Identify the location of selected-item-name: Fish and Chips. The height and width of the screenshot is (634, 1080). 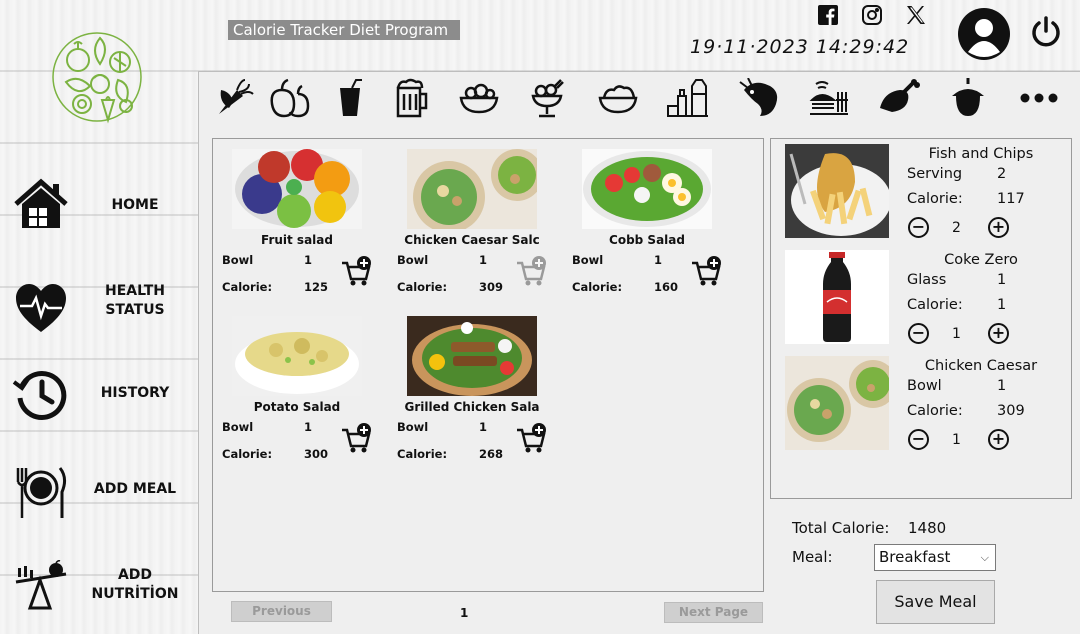
(981, 154).